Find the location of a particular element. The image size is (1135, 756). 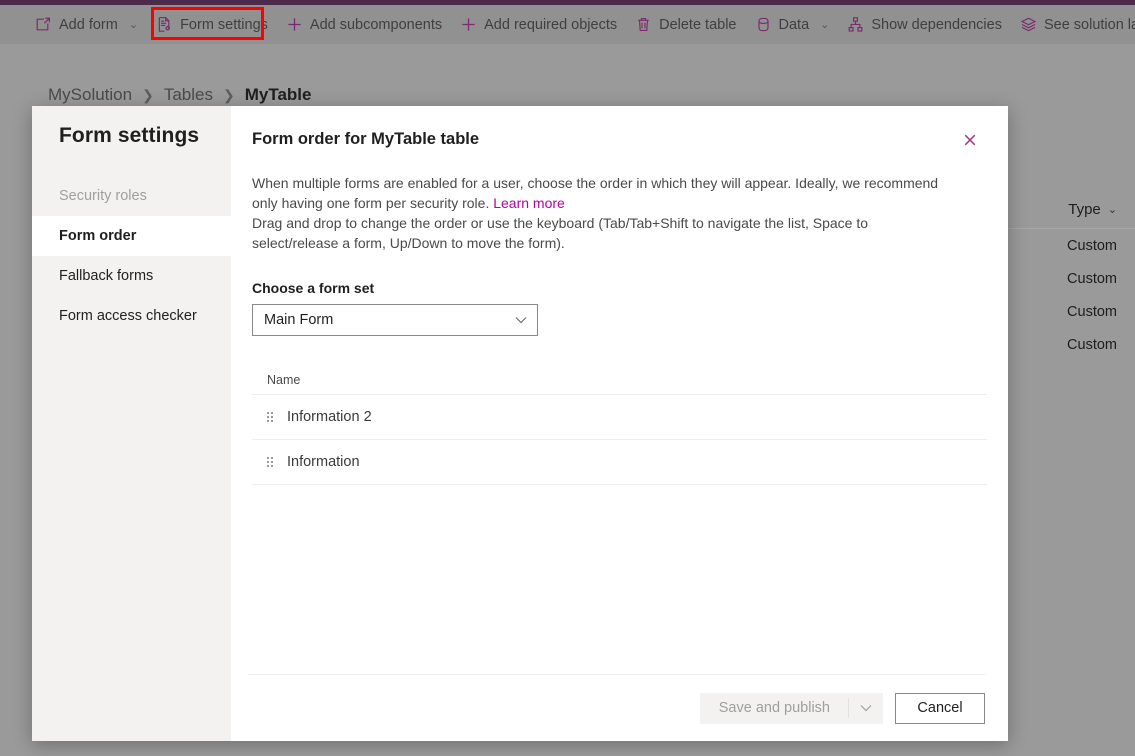

command-add-required-objects: Add required objects is located at coordinates (538, 25).